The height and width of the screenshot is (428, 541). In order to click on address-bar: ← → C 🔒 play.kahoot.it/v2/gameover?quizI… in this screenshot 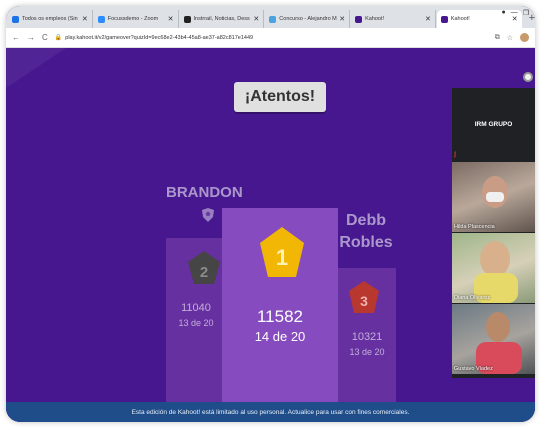, I will do `click(270, 38)`.